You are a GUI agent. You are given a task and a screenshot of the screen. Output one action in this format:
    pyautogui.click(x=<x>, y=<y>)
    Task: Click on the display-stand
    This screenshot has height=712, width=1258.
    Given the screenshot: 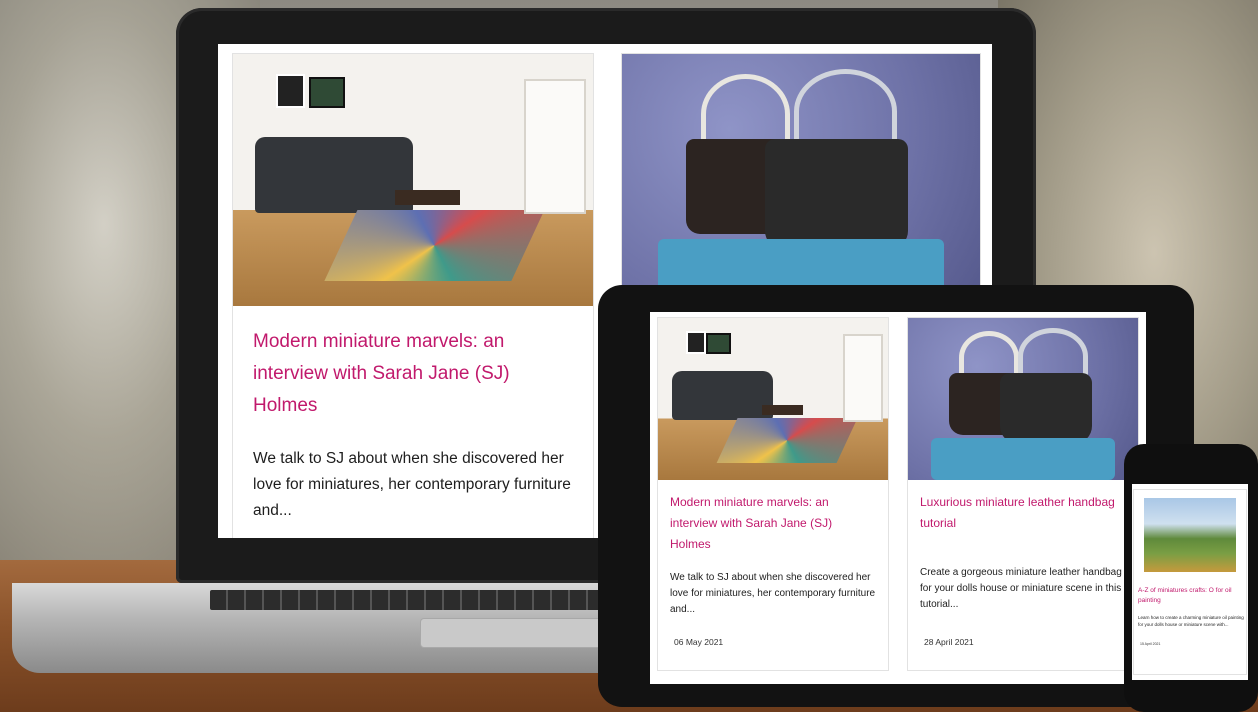 What is the action you would take?
    pyautogui.click(x=1023, y=458)
    